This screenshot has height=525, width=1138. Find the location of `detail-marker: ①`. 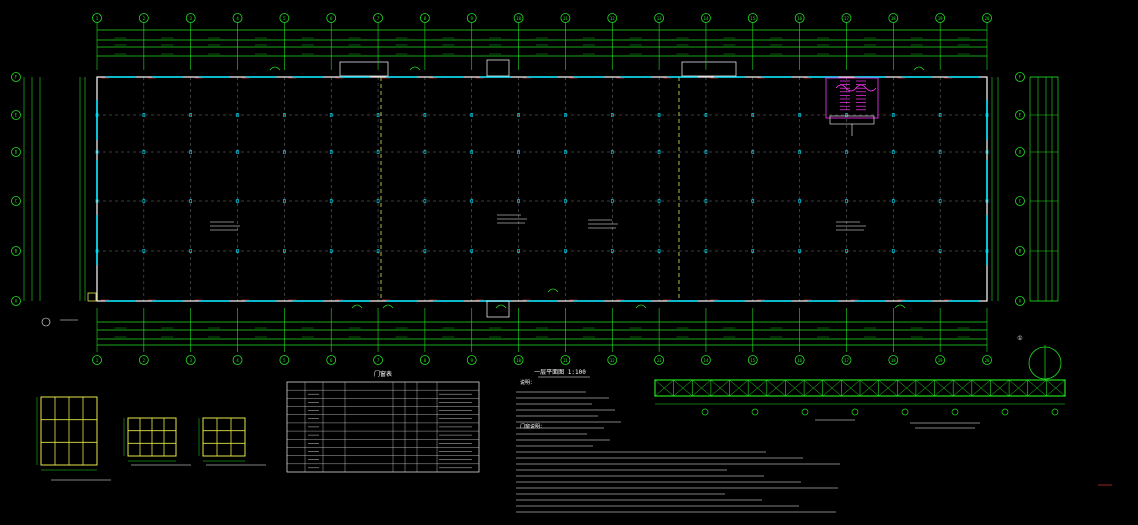

detail-marker: ① is located at coordinates (1019, 338).